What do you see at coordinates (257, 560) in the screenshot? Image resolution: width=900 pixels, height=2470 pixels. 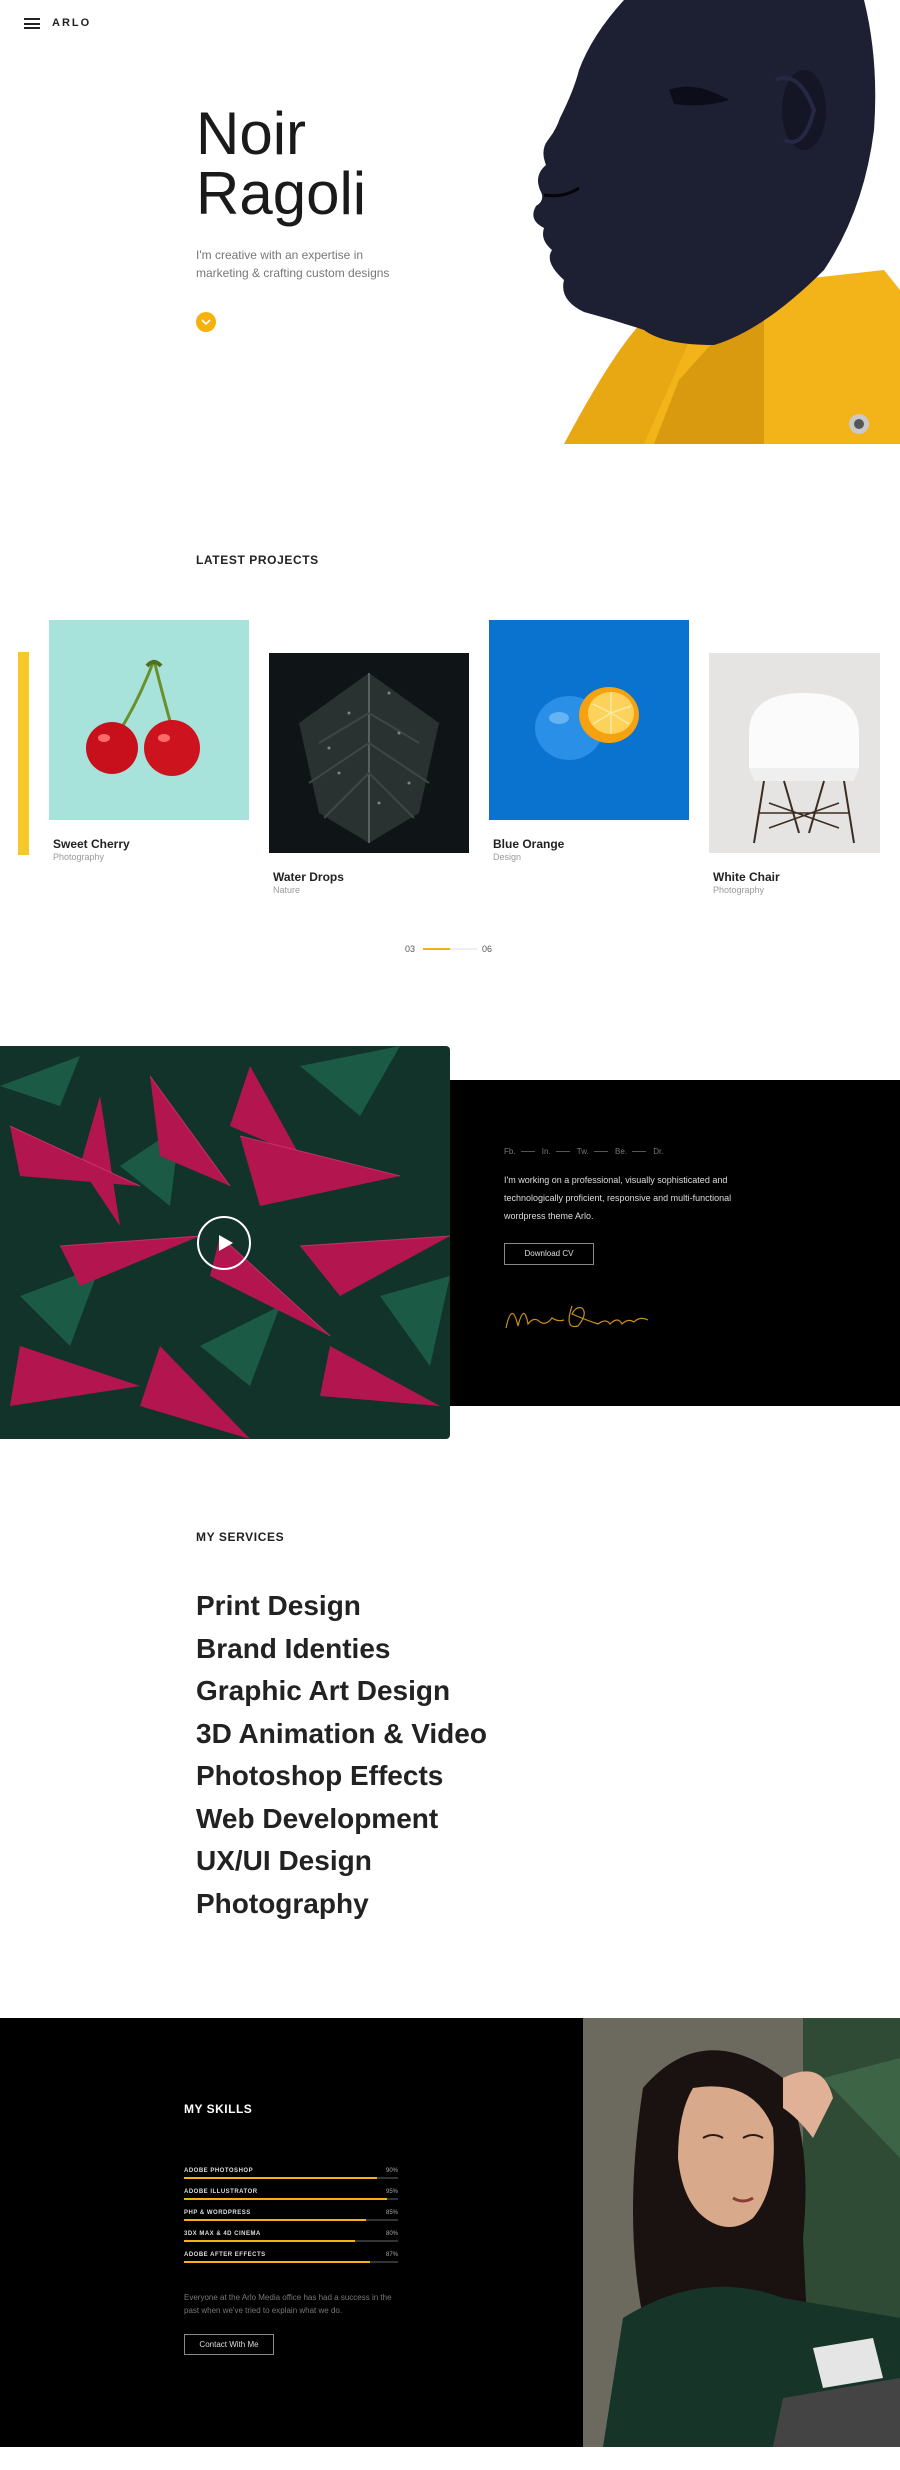 I see `projects-section-title: LATEST PROJECTS` at bounding box center [257, 560].